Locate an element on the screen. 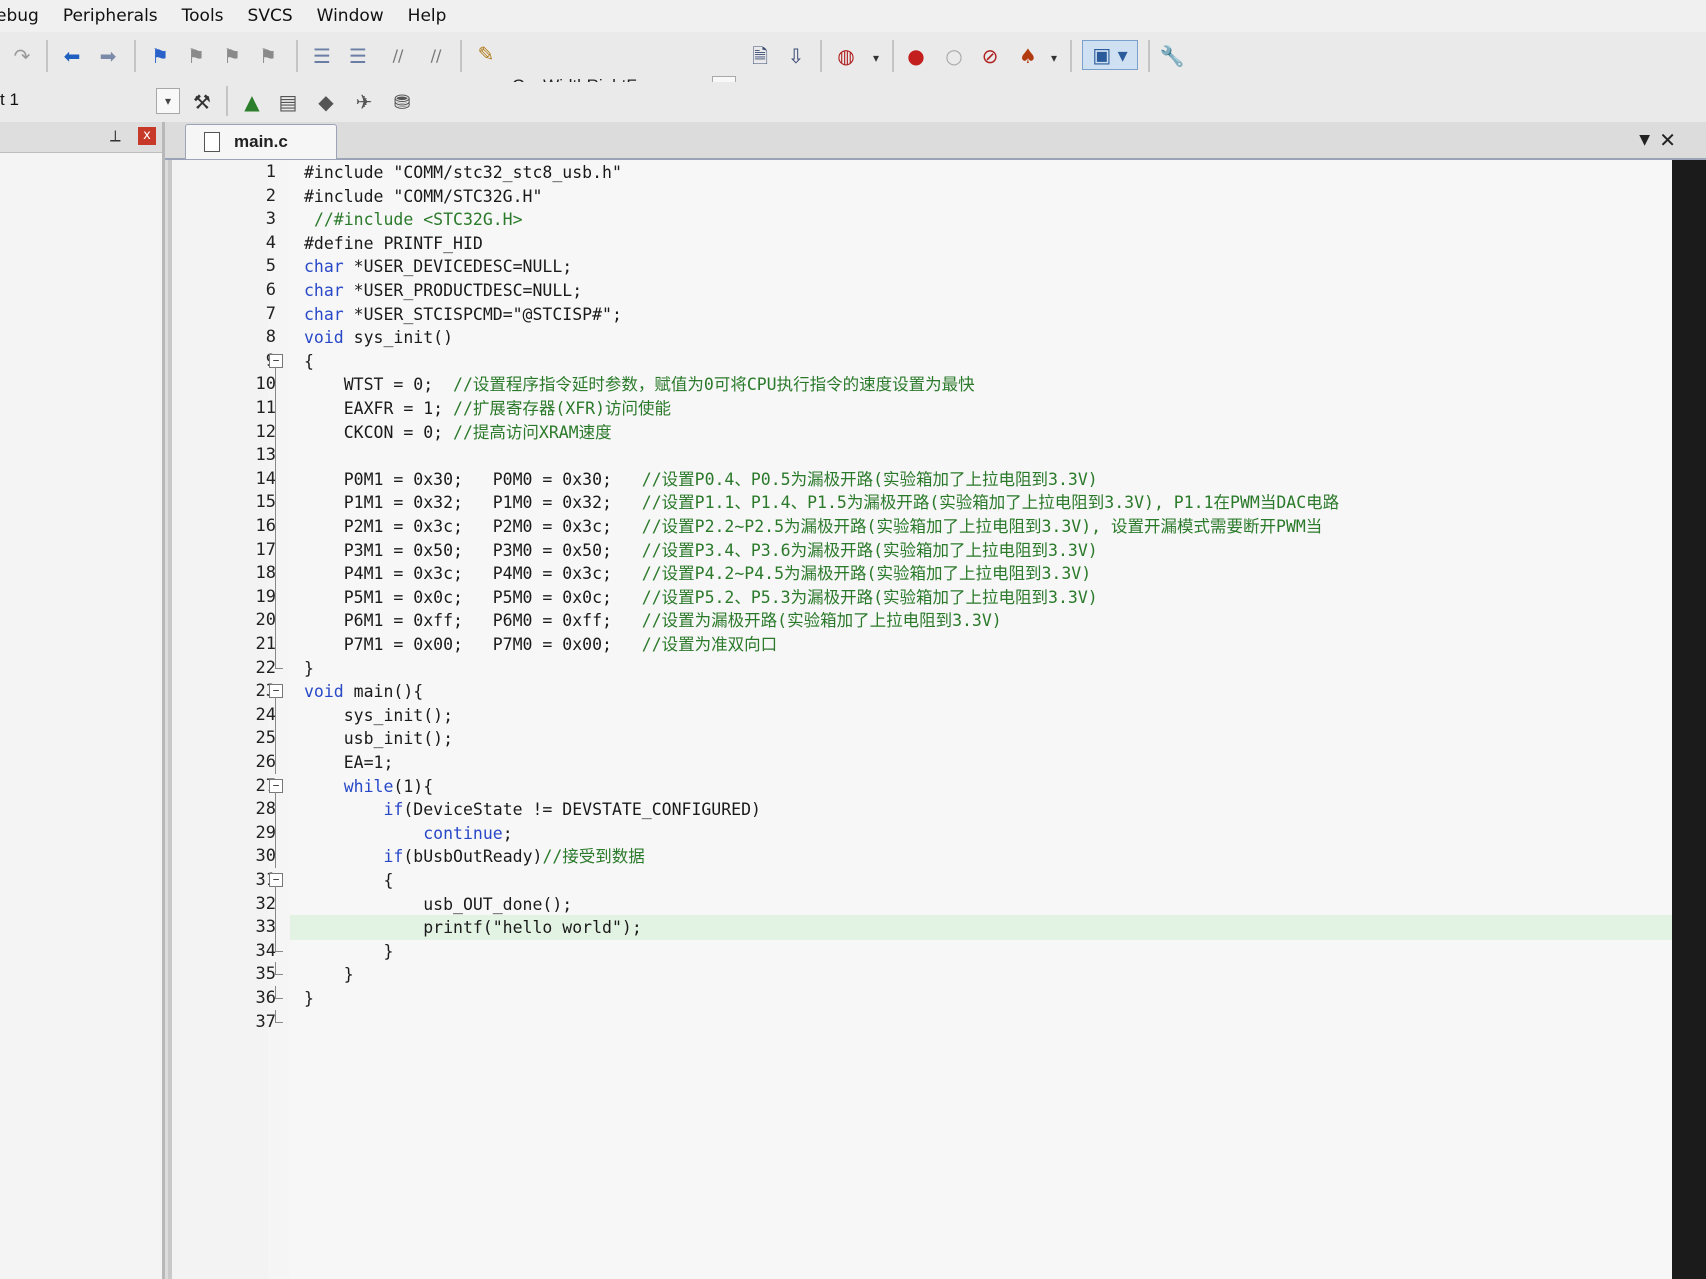 The image size is (1706, 1279). select-packs-icon: ▤ is located at coordinates (288, 102).